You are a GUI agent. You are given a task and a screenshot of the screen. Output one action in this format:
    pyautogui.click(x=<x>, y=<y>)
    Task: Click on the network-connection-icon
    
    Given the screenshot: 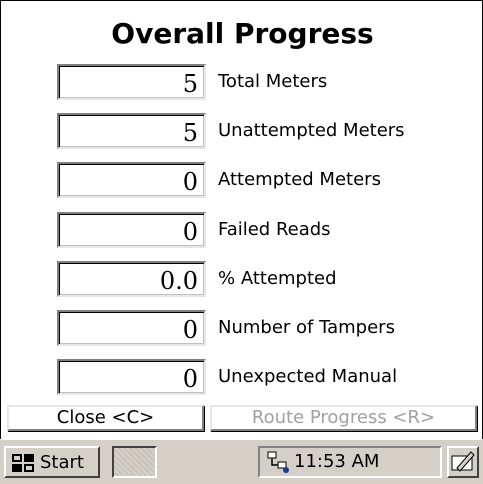 What is the action you would take?
    pyautogui.click(x=278, y=462)
    